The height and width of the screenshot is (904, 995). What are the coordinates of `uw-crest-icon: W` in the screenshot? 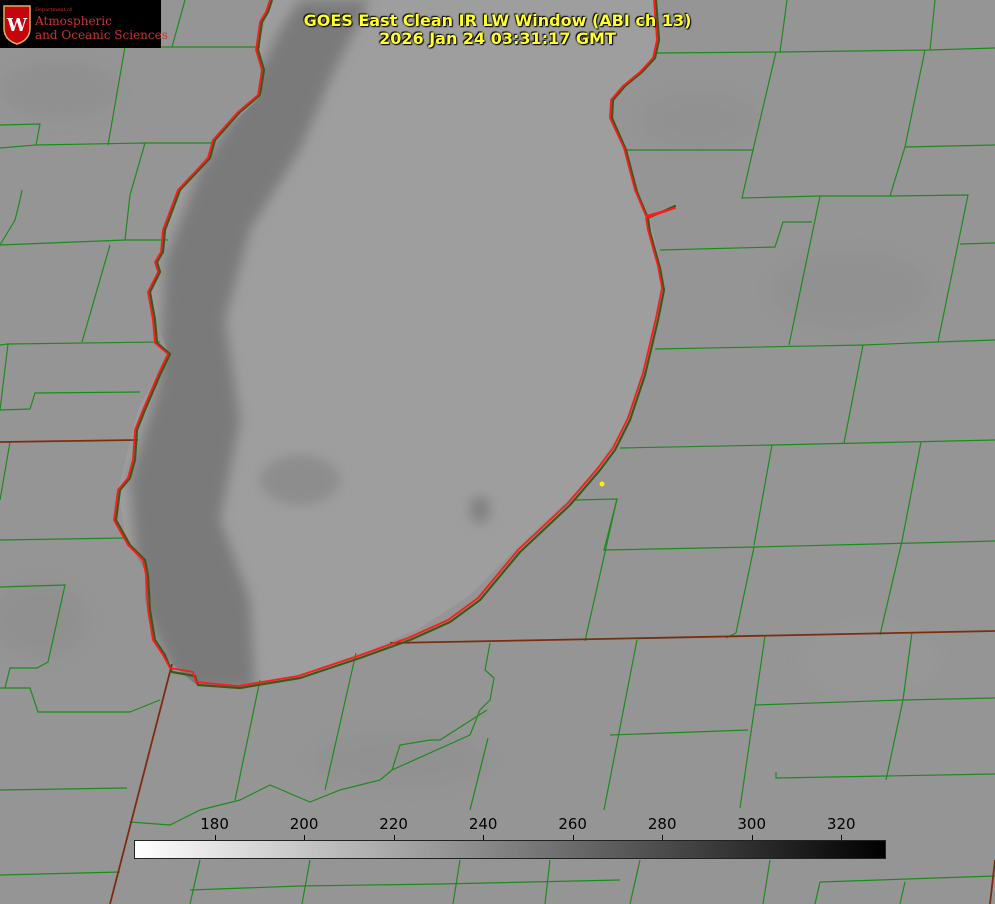 It's located at (17, 25).